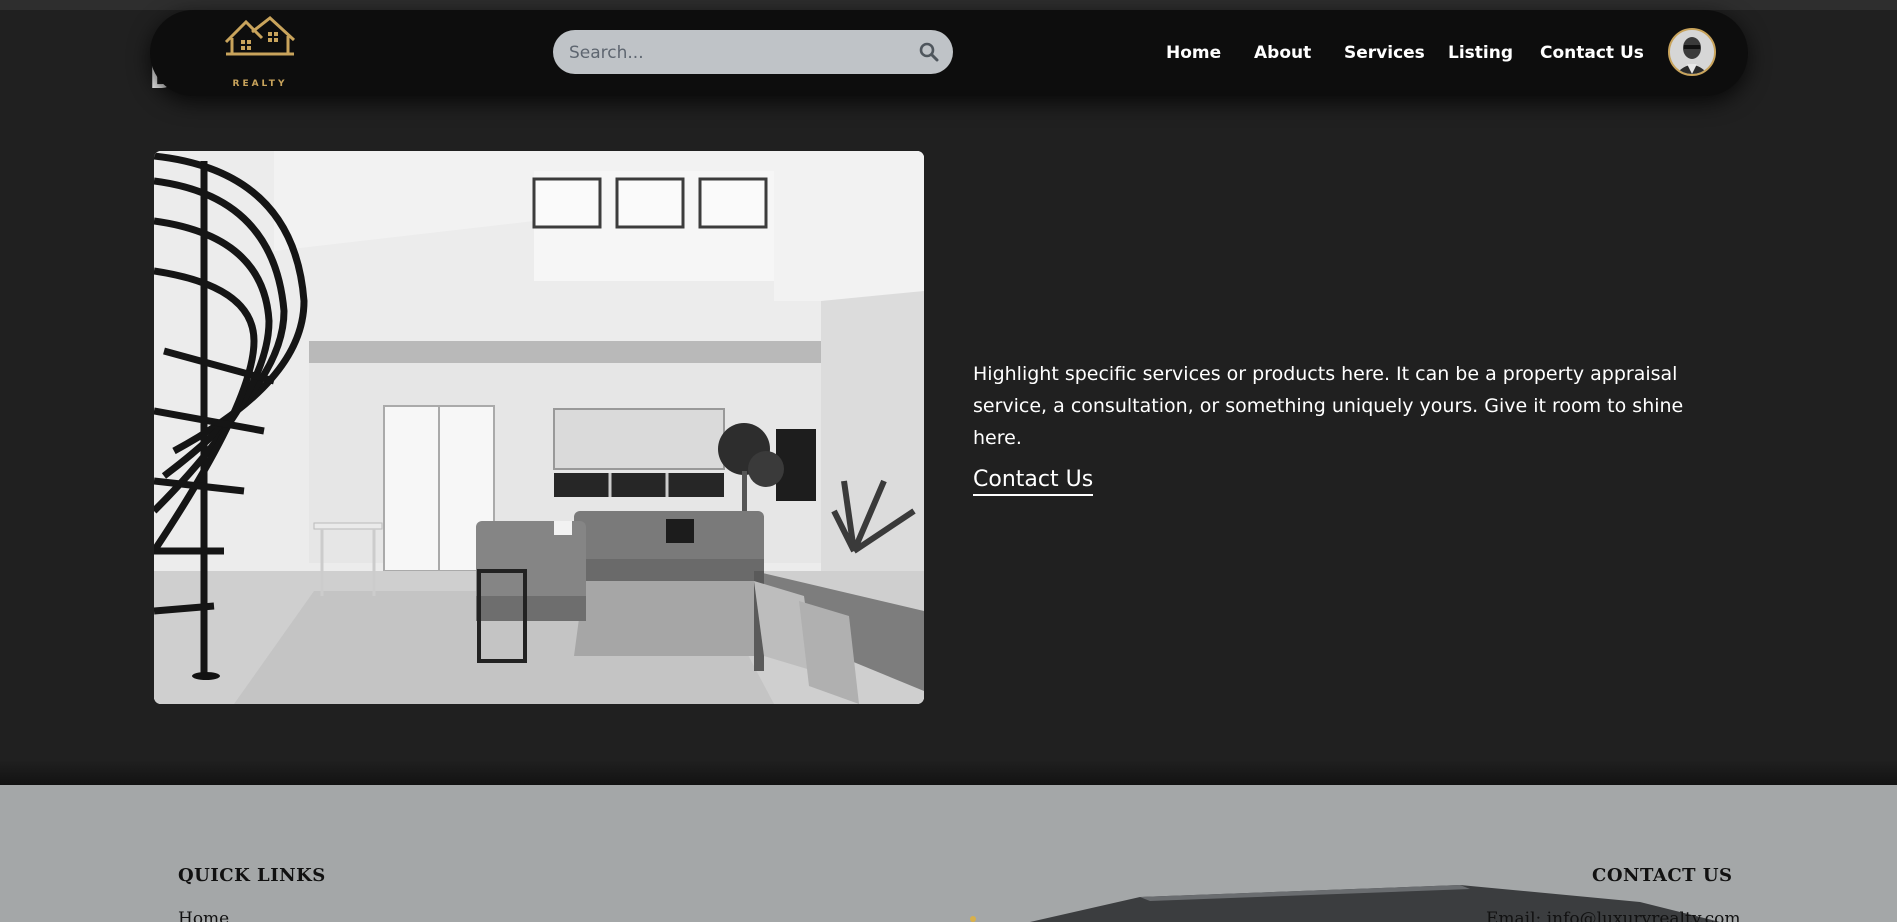 This screenshot has width=1897, height=922. I want to click on search-input, so click(734, 53).